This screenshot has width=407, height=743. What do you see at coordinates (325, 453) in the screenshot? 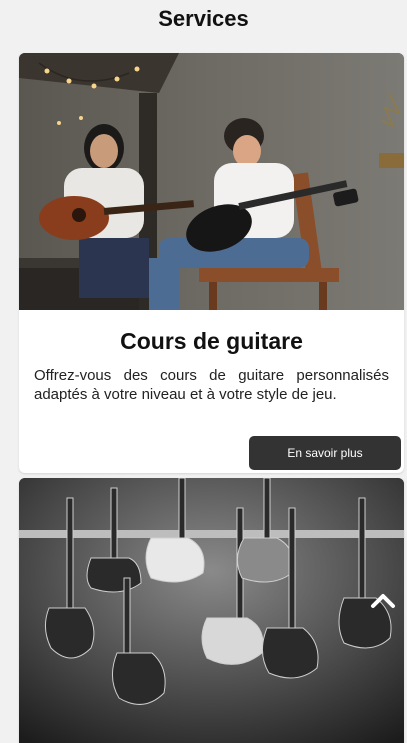
I see `learn-more-button: En savoir plus` at bounding box center [325, 453].